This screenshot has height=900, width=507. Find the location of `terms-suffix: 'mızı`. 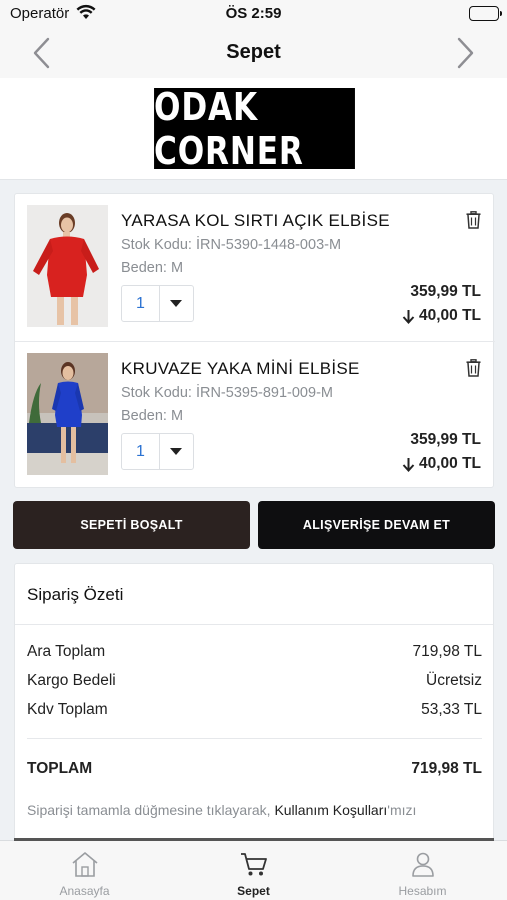

terms-suffix: 'mızı is located at coordinates (402, 810).